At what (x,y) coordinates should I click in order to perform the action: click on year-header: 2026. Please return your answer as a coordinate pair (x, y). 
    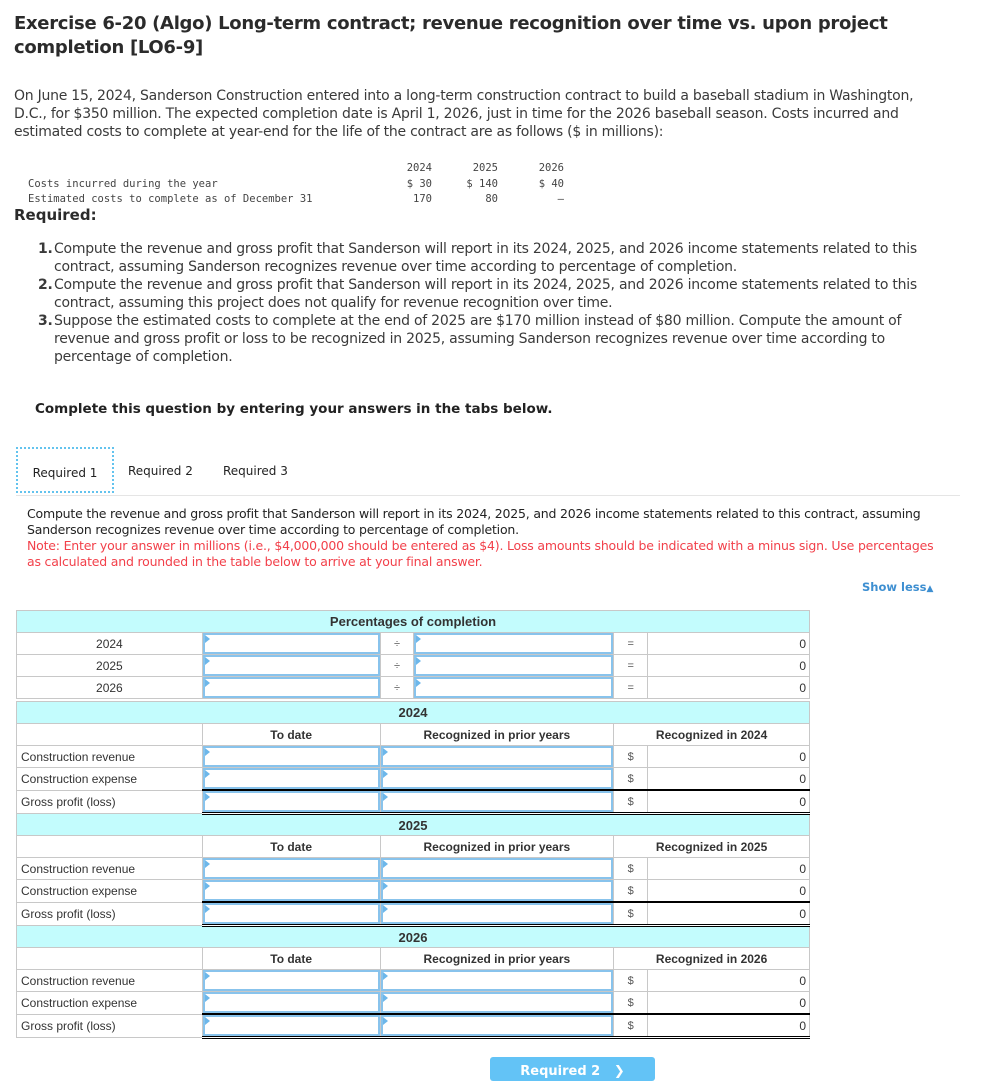
    Looking at the image, I should click on (551, 168).